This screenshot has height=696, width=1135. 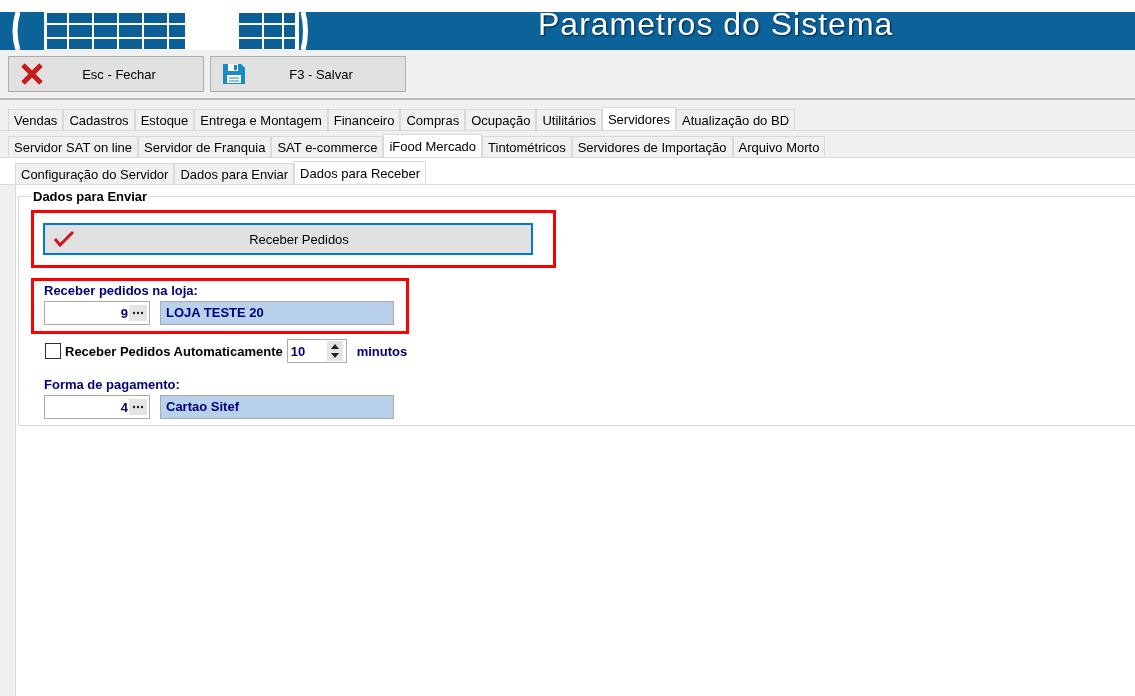 What do you see at coordinates (327, 146) in the screenshot?
I see `tab: SAT e-commerce` at bounding box center [327, 146].